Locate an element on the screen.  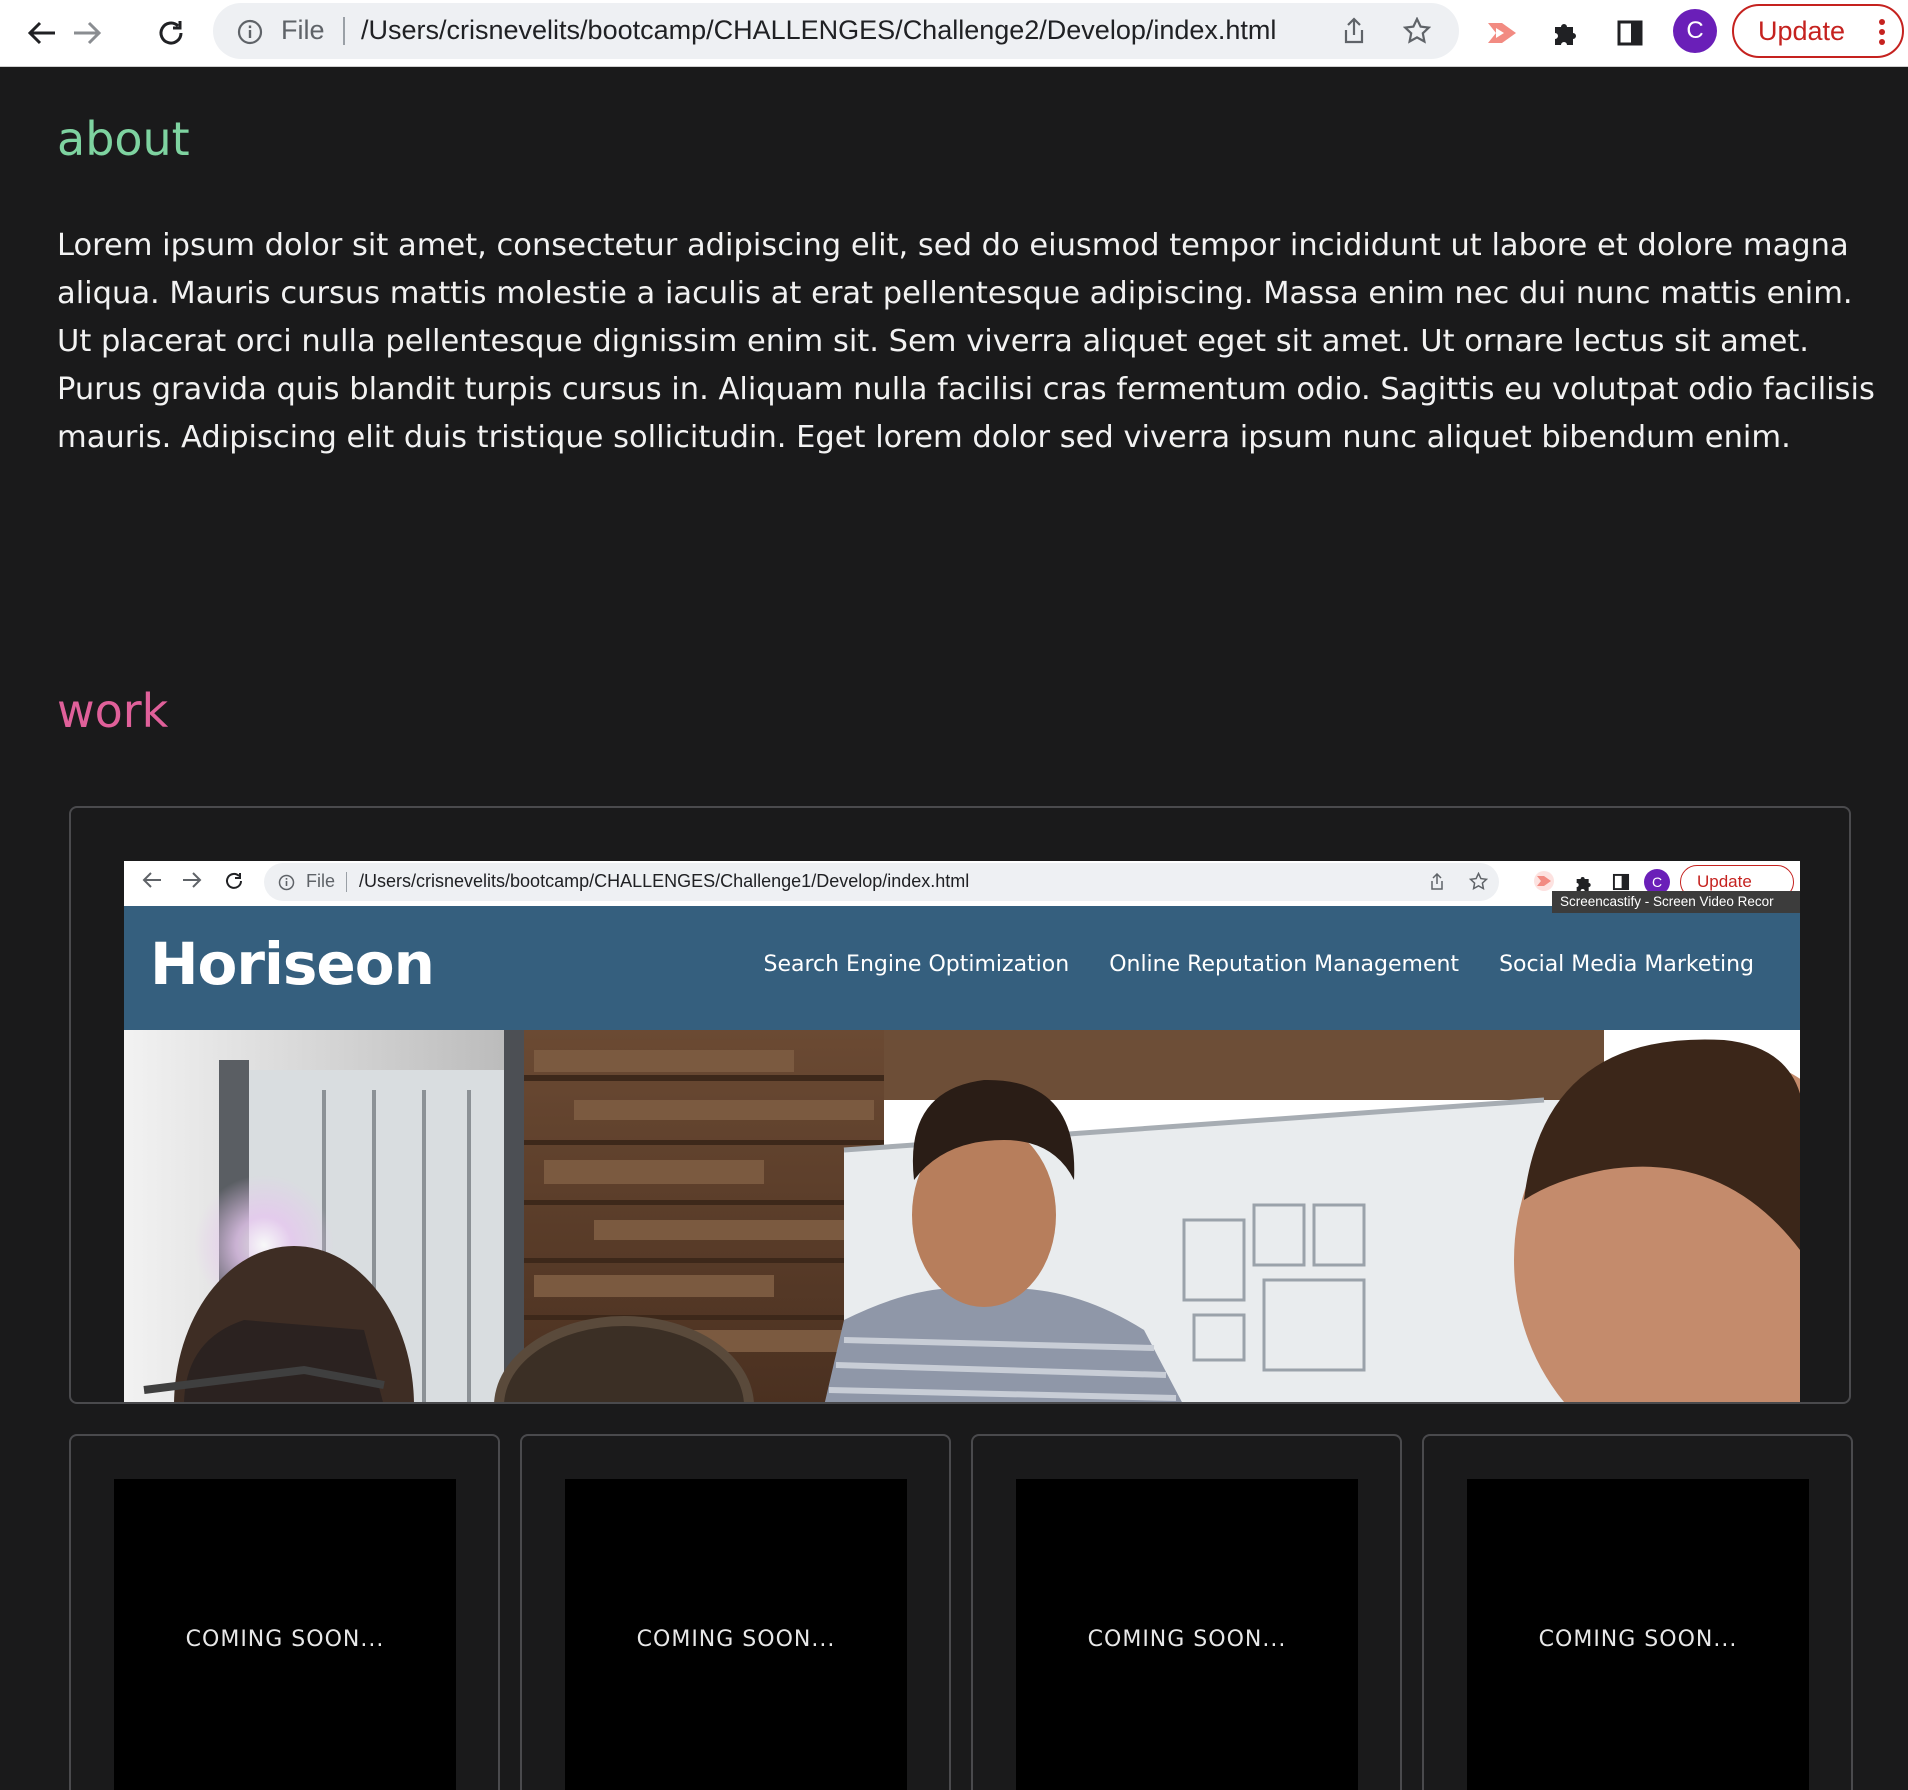
reload-button is located at coordinates (171, 33).